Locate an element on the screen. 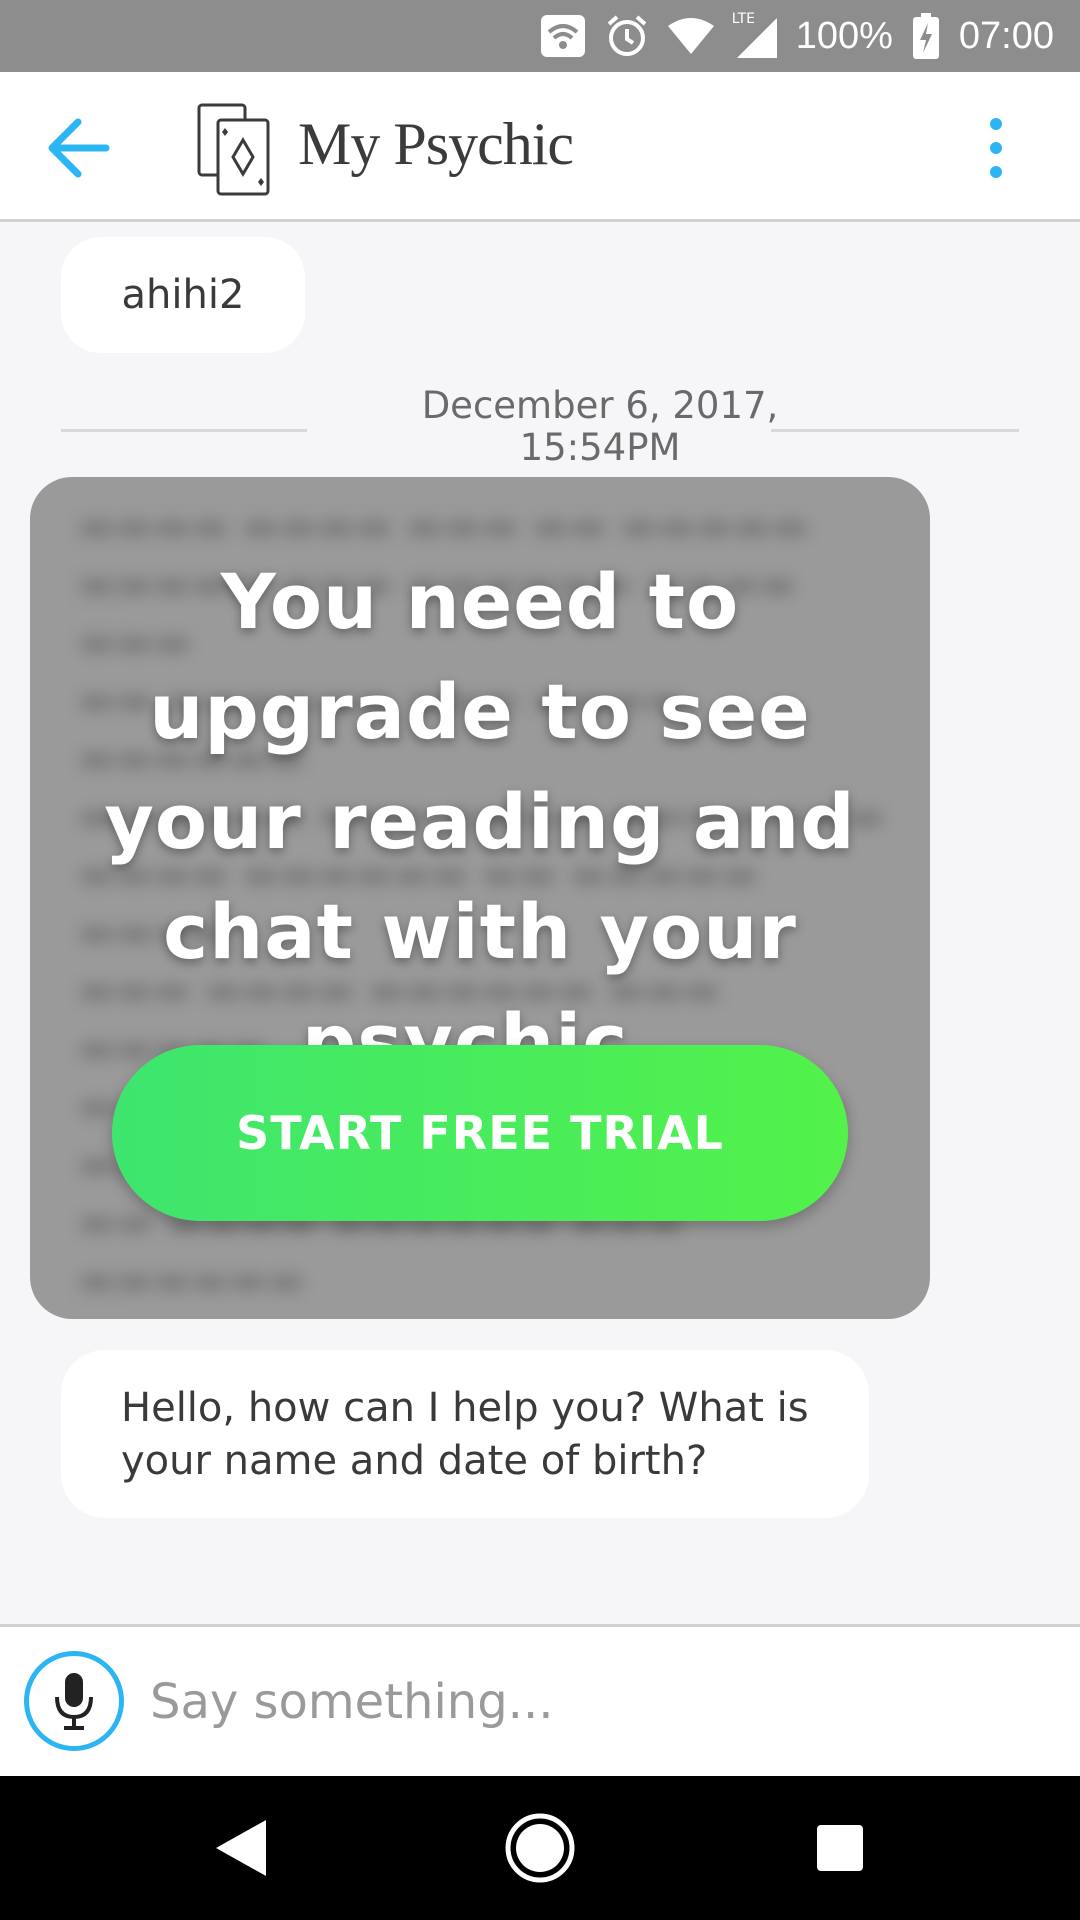 This screenshot has width=1080, height=1920. arrow-left-icon is located at coordinates (79, 148).